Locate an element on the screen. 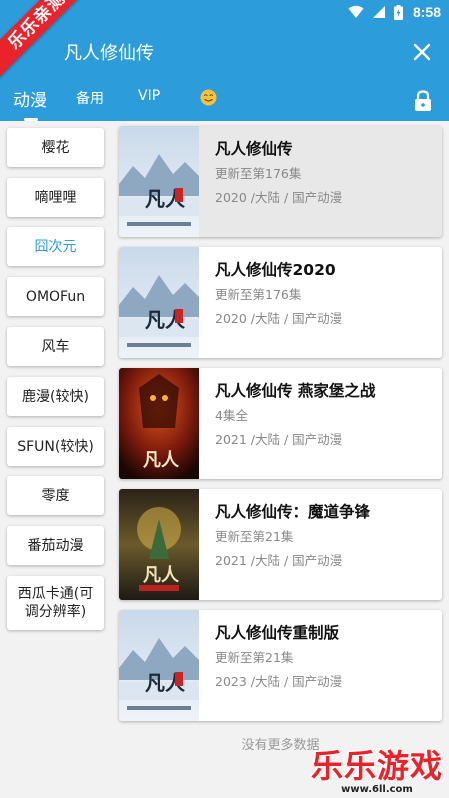 The image size is (449, 798). sidebar-item-label: OMOFun is located at coordinates (55, 296).